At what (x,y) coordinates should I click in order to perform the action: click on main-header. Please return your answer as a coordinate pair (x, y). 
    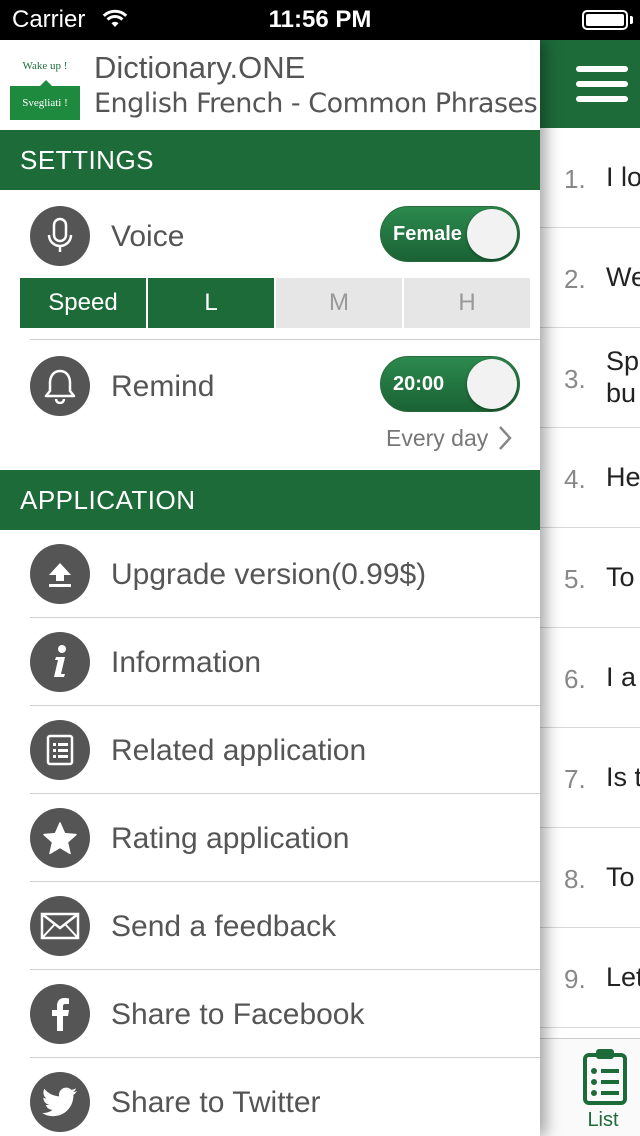
    Looking at the image, I should click on (590, 84).